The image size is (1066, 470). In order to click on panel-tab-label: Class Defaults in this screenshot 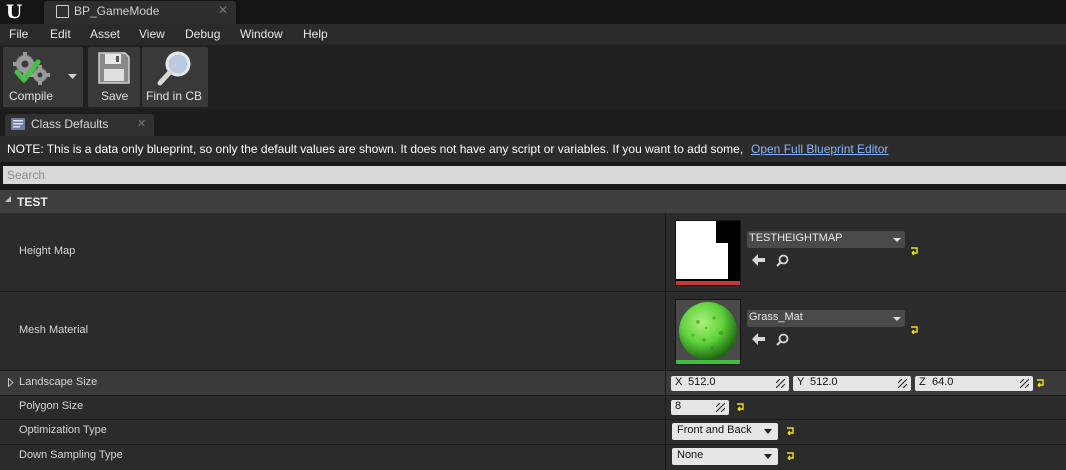, I will do `click(70, 124)`.